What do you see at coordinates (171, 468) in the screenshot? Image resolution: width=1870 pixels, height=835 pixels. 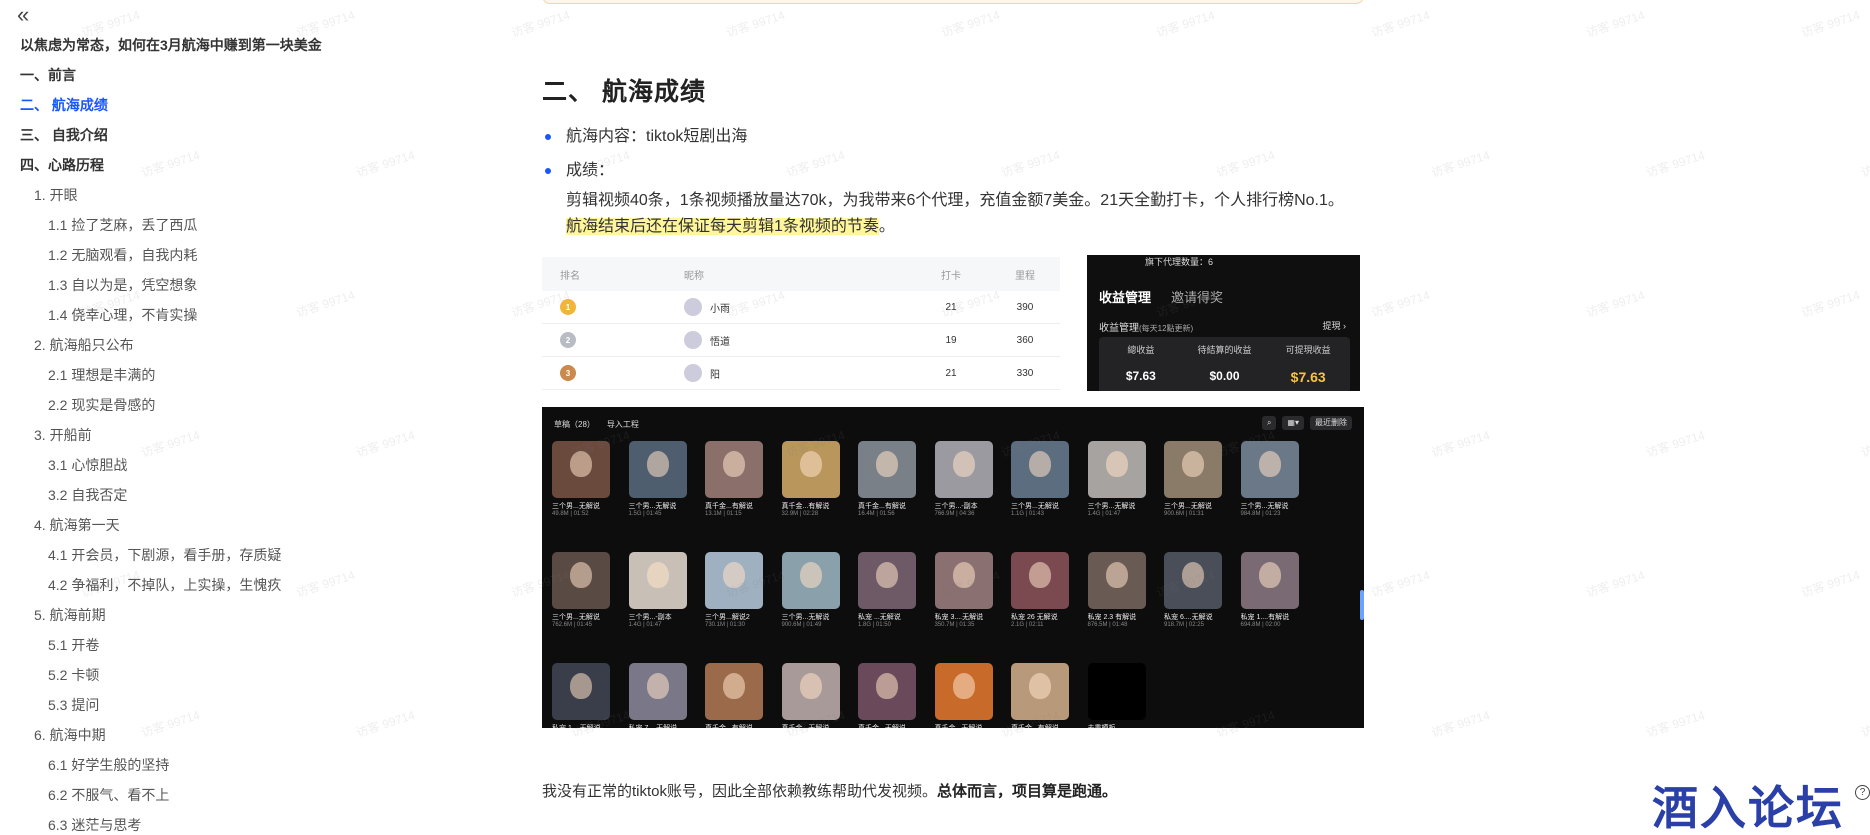 I see `toc-item: 3.1 心惊胆战` at bounding box center [171, 468].